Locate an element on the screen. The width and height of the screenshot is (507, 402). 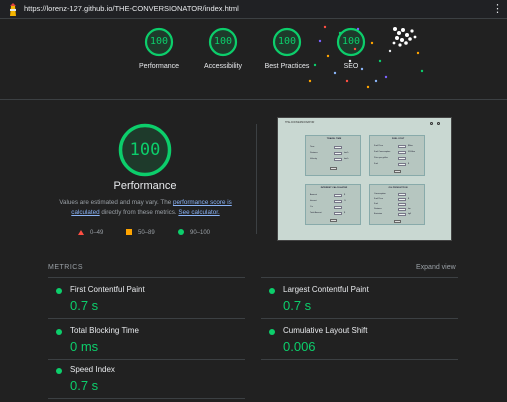
row-label: Total Amount is located at coordinates (316, 213).